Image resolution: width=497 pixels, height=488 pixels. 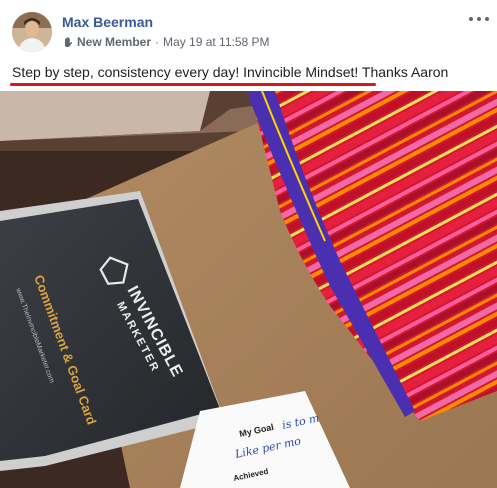 I want to click on post-meta: New Member · May 19 at 11:58 PM, so click(x=166, y=42).